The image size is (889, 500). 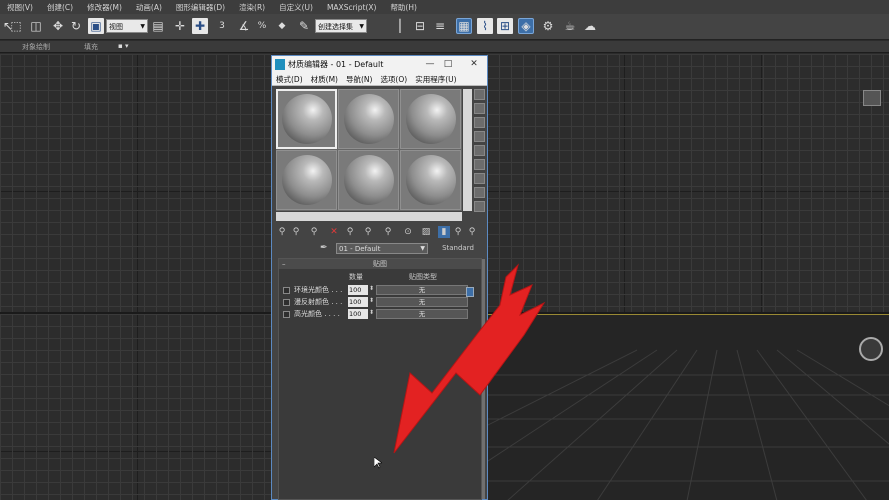 I want to click on layer-manager-icon: ≡, so click(x=440, y=26).